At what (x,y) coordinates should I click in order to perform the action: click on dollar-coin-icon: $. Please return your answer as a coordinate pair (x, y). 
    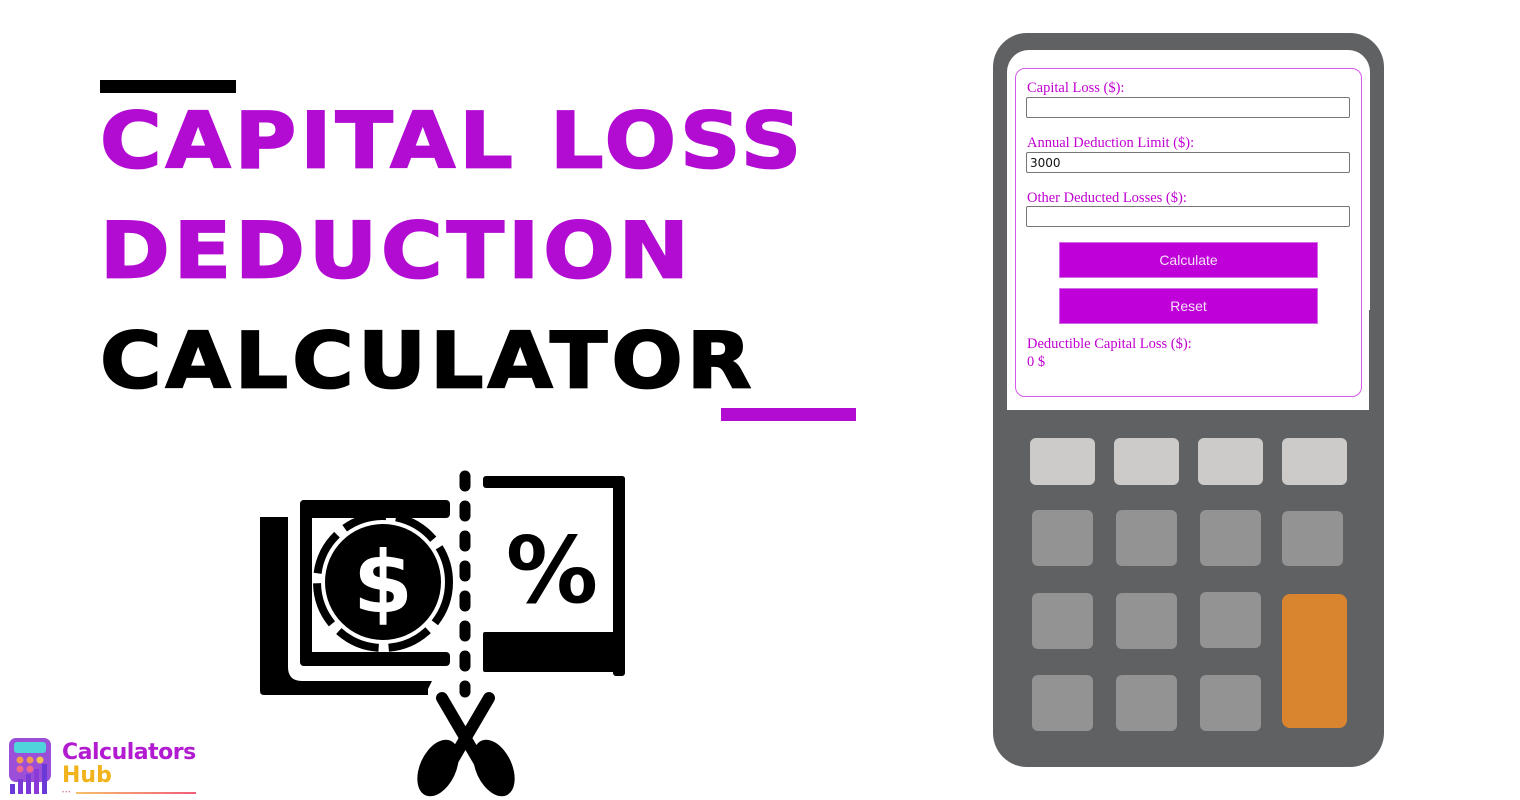
    Looking at the image, I should click on (383, 582).